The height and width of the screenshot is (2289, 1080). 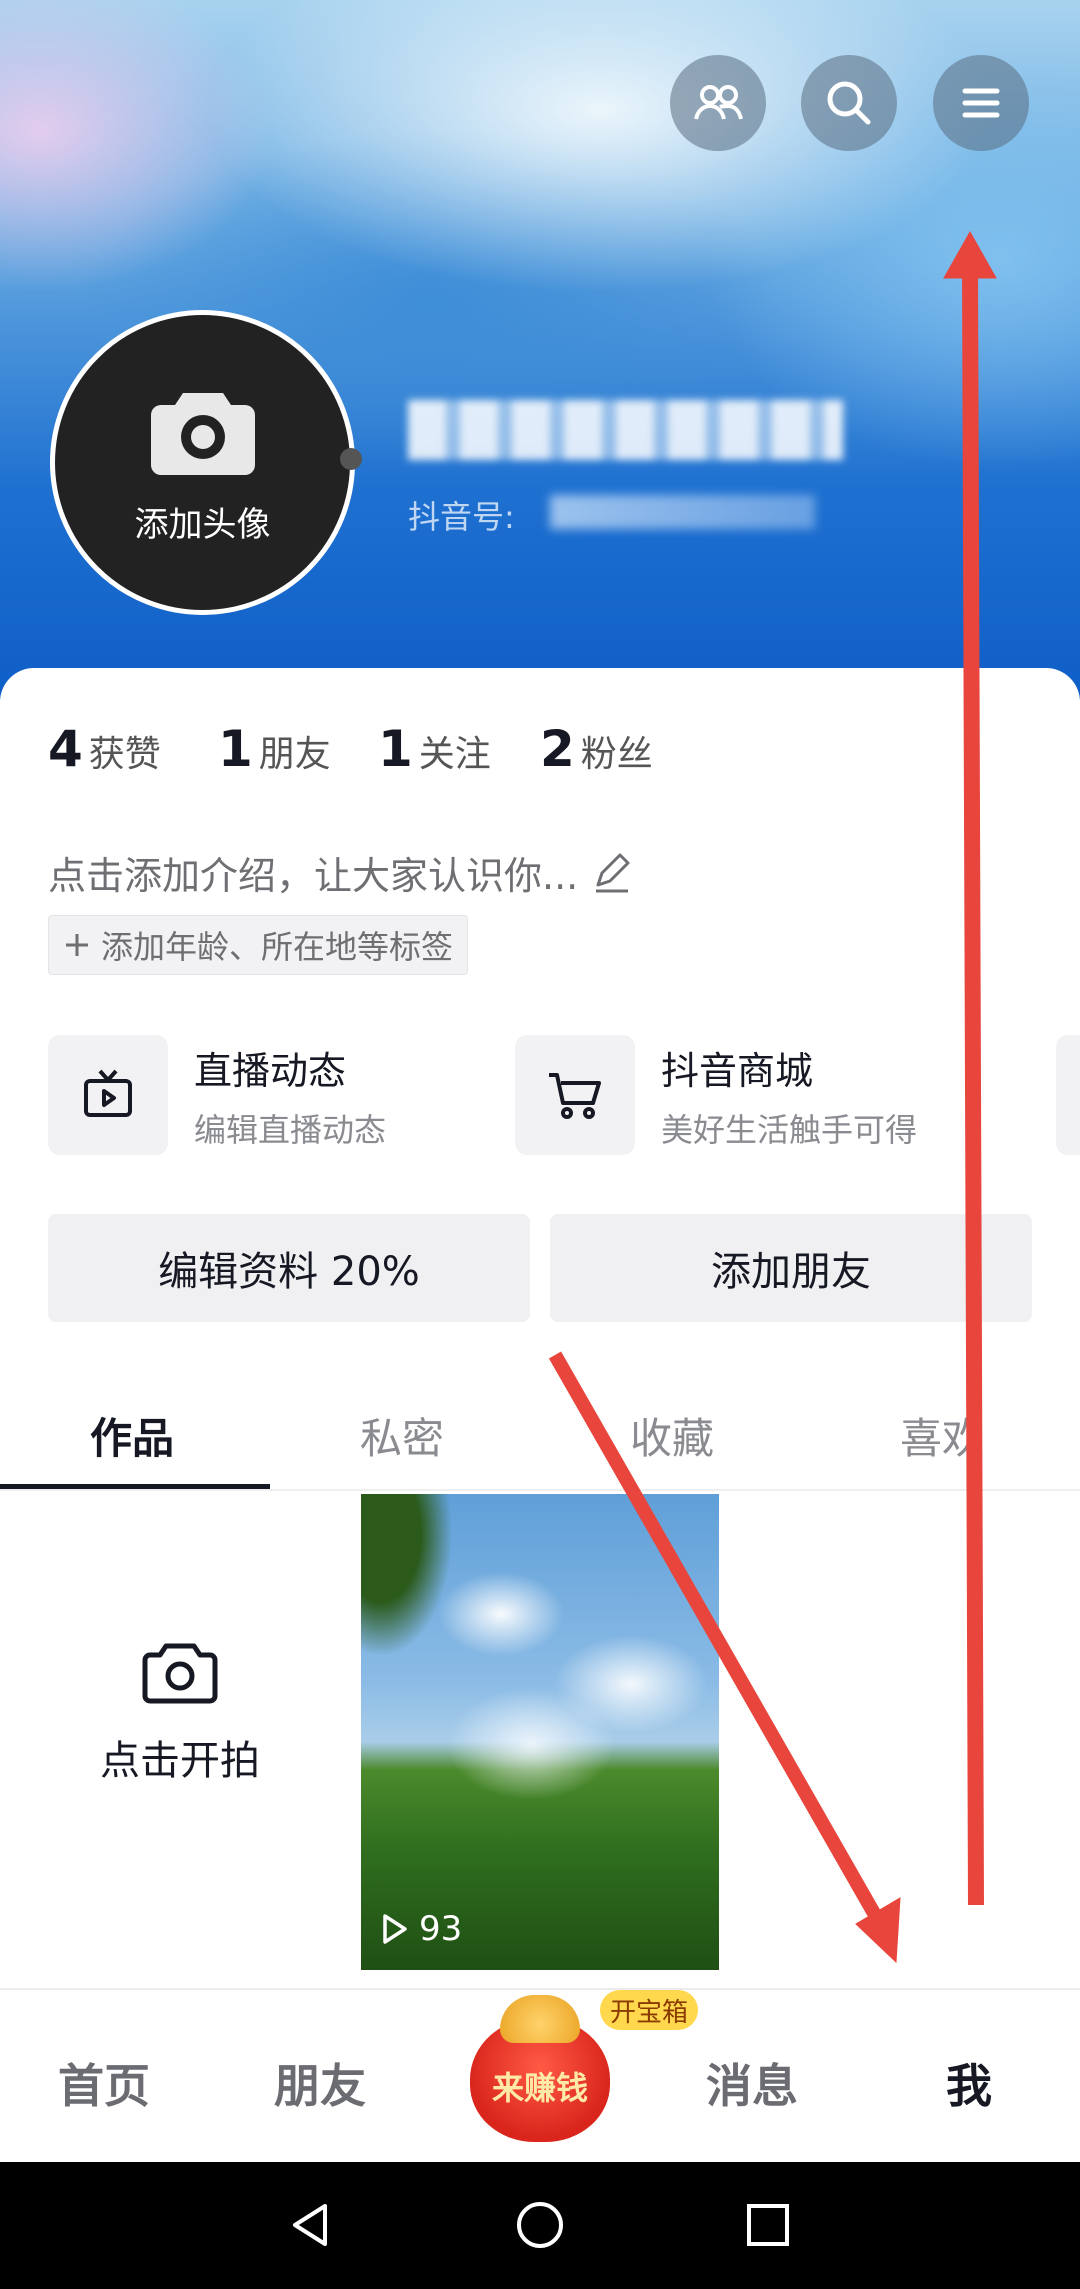 I want to click on feature-live-activity: 直播动态 编辑直播动态, so click(x=217, y=1095).